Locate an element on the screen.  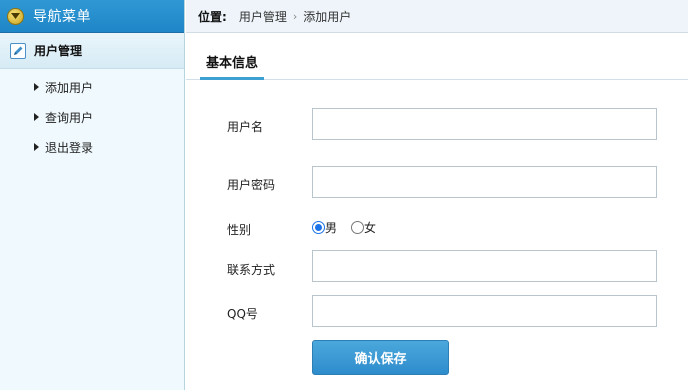
sidebar-item-label: 退出登录 is located at coordinates (69, 147).